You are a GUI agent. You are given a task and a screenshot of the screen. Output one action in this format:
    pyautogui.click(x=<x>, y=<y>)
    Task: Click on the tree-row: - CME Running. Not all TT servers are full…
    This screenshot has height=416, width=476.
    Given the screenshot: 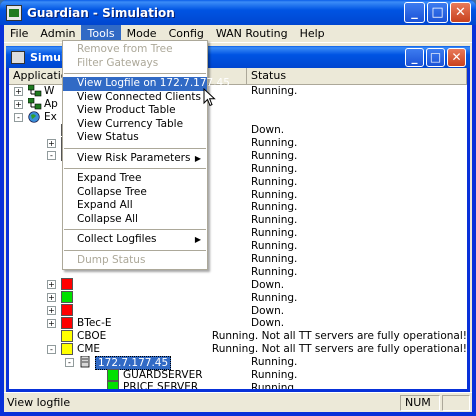 What is the action you would take?
    pyautogui.click(x=238, y=349)
    